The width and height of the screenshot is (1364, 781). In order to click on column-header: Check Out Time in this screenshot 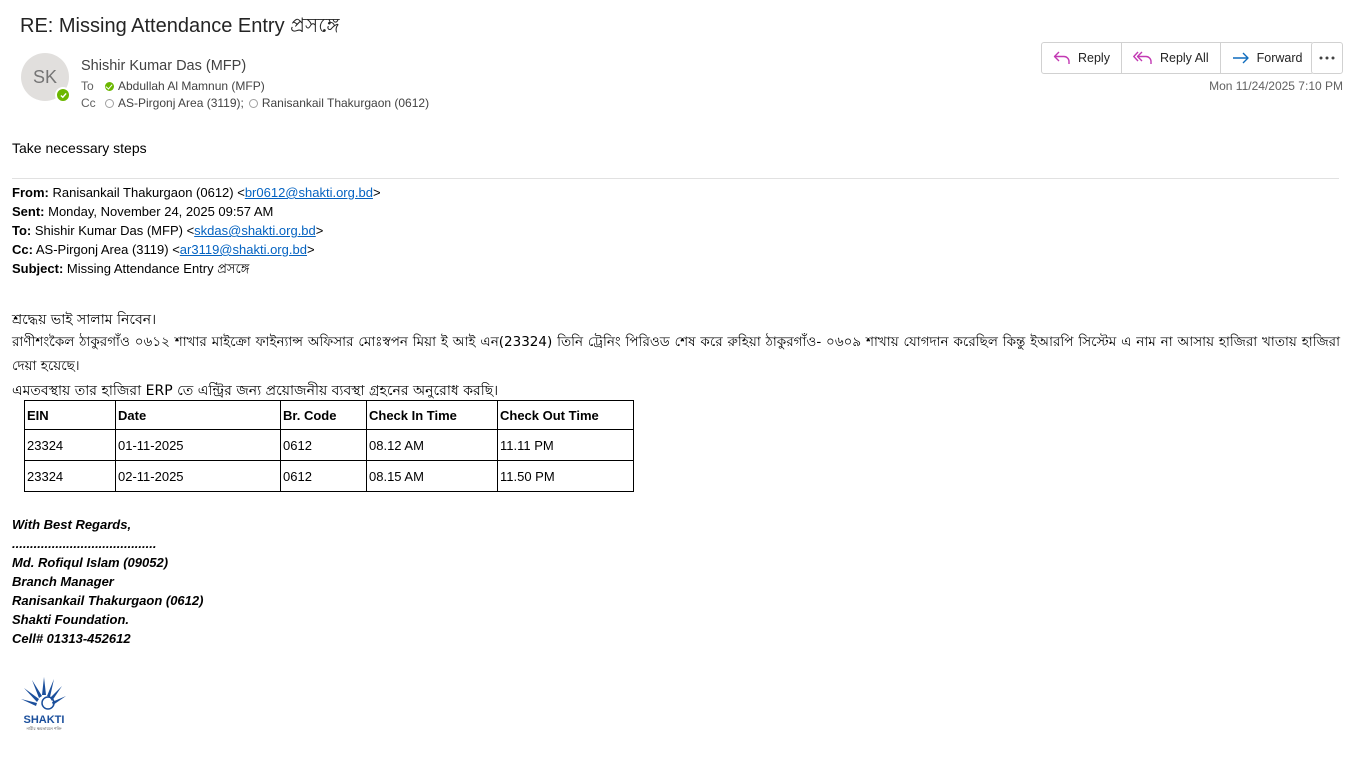, I will do `click(565, 415)`.